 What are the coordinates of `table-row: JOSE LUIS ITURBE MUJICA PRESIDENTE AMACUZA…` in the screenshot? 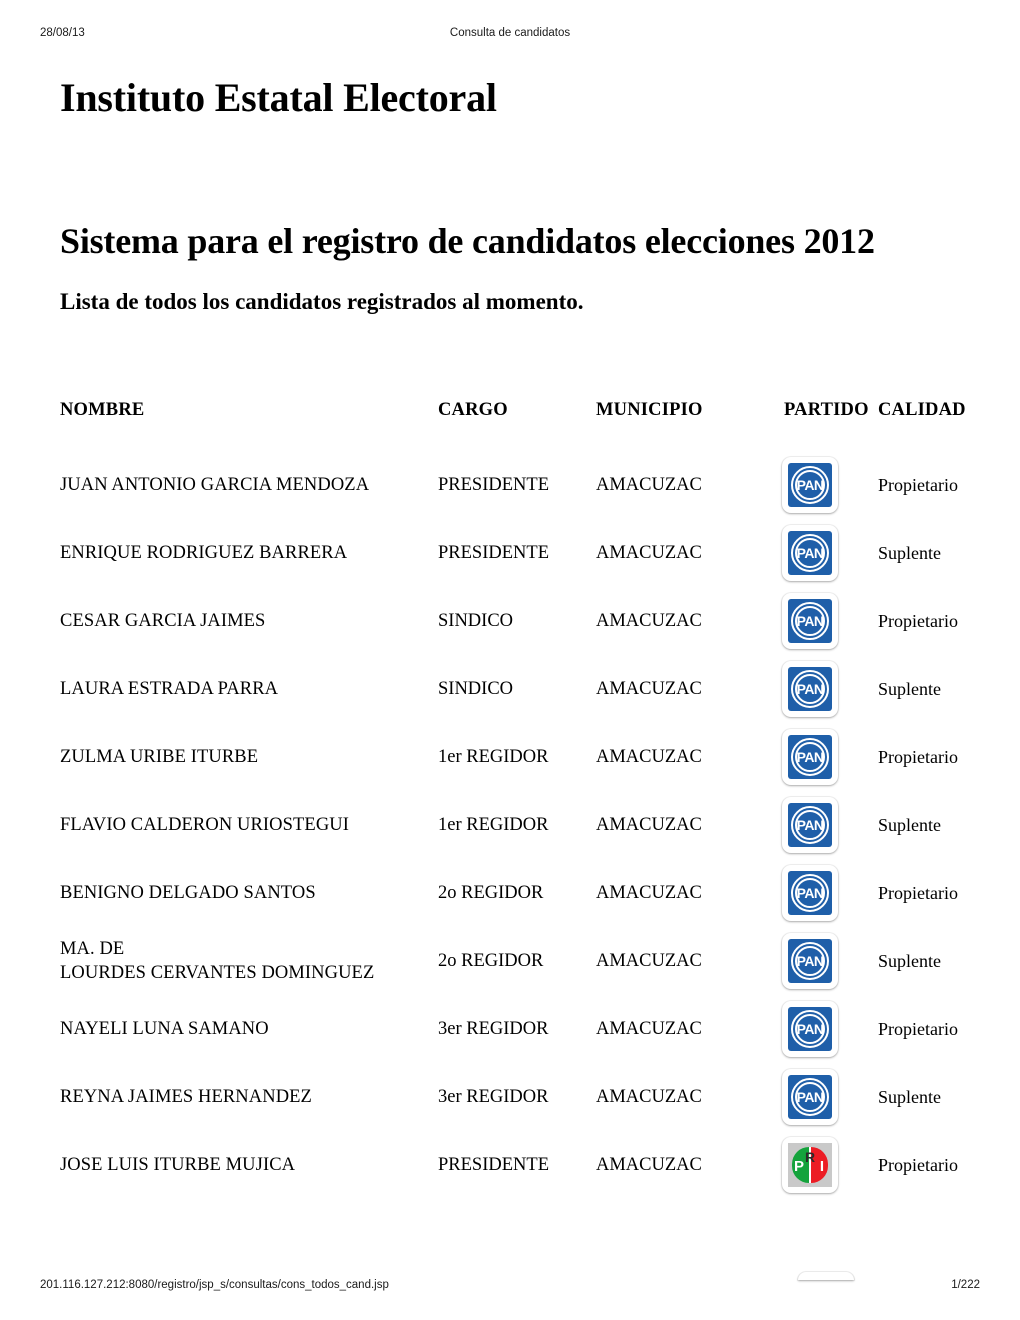 It's located at (515, 1165).